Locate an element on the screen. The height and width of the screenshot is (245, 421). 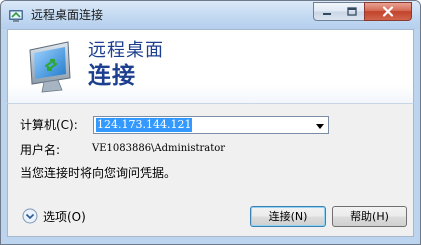
maximize-button is located at coordinates (352, 11).